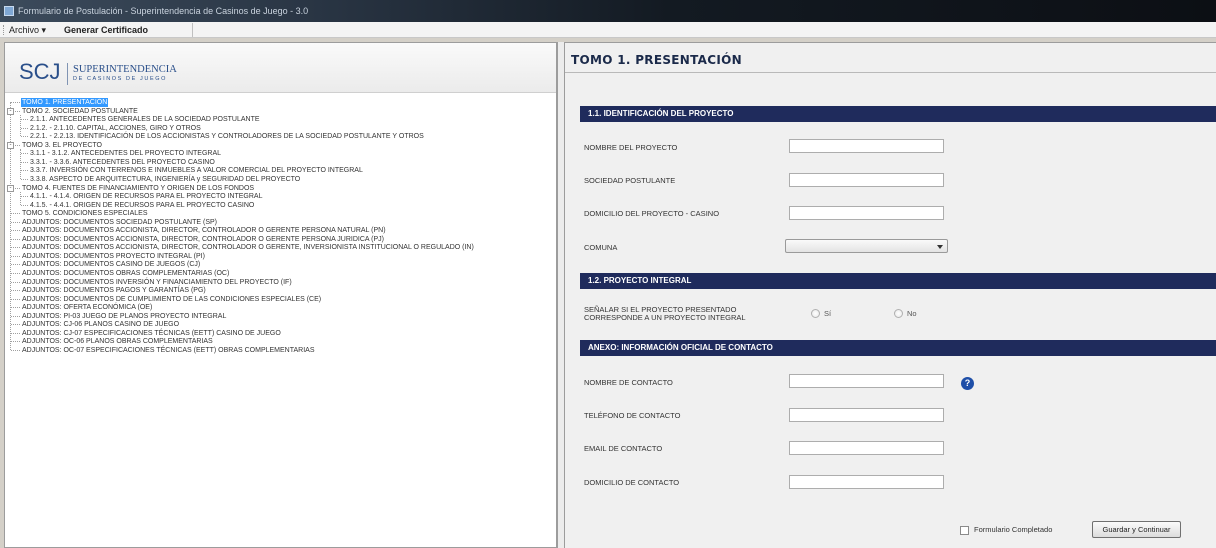  Describe the element at coordinates (192, 30) in the screenshot. I see `menu-separator` at that location.